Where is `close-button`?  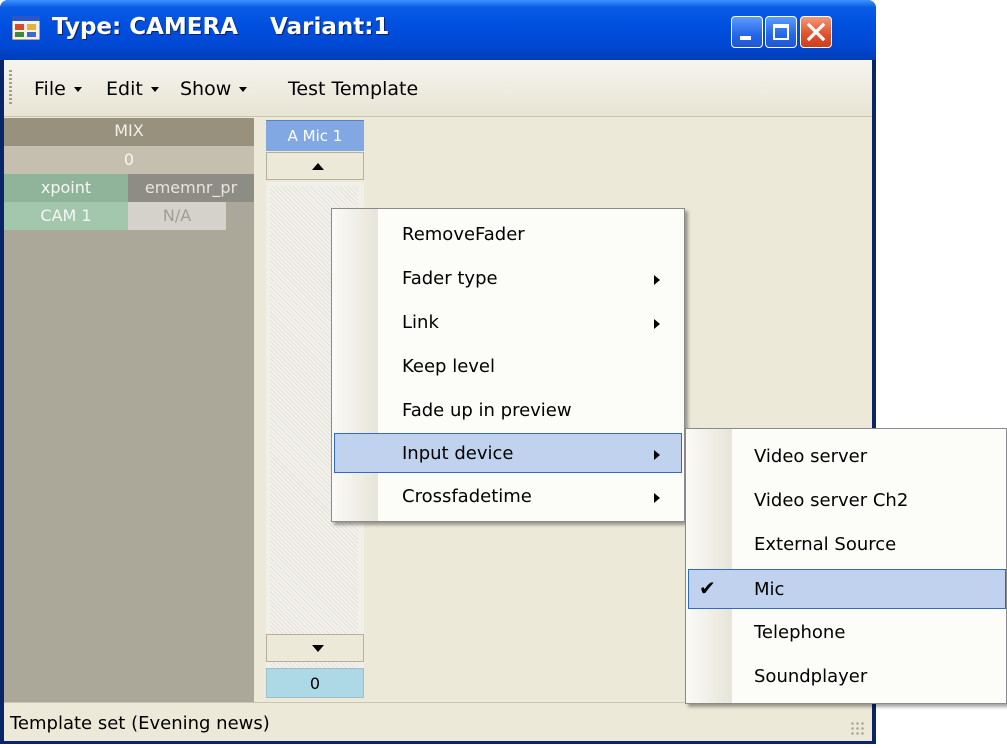 close-button is located at coordinates (816, 32).